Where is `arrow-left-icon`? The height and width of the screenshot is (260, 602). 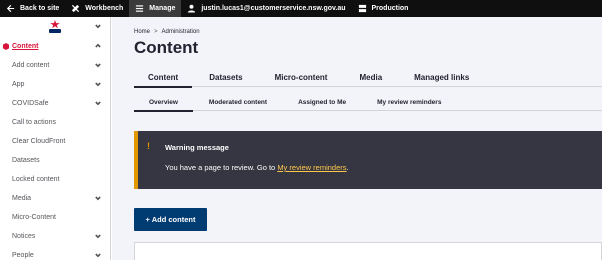
arrow-left-icon is located at coordinates (10, 8).